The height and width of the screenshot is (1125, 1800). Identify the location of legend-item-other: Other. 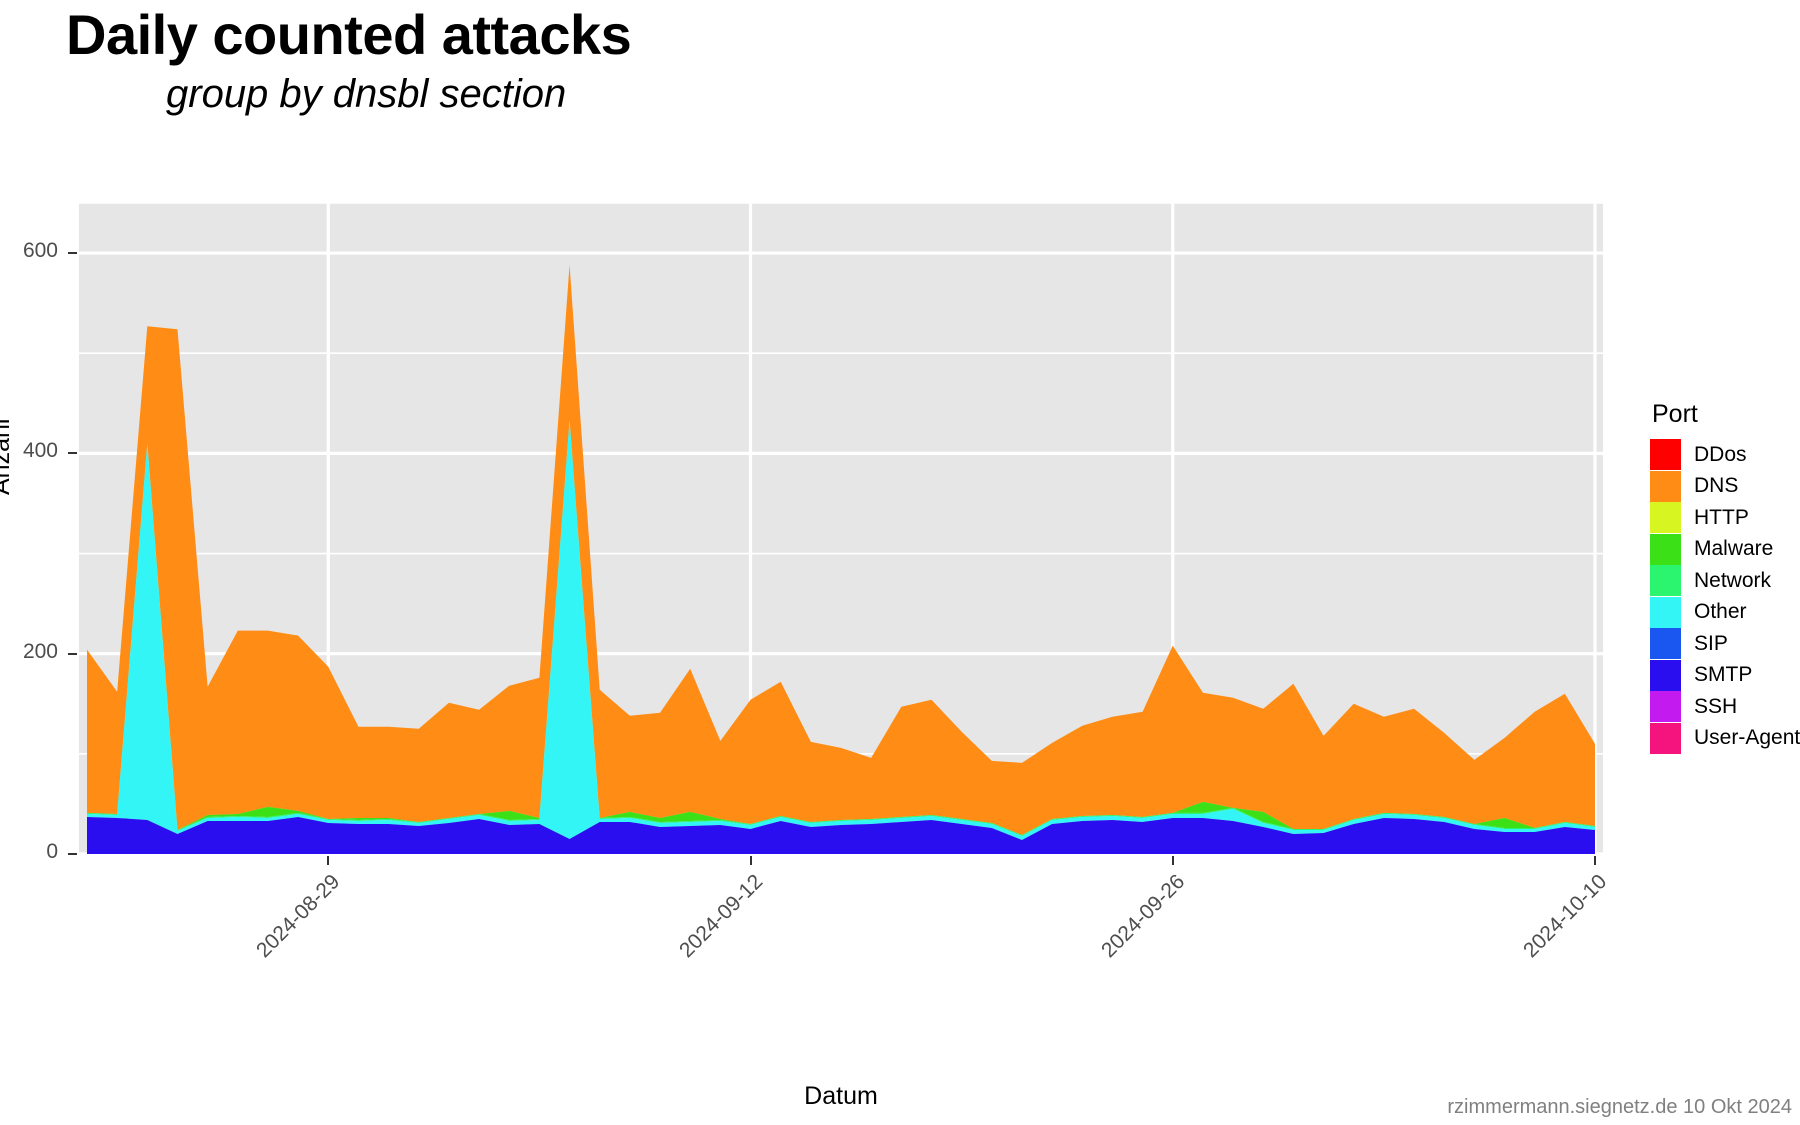
(1725, 612).